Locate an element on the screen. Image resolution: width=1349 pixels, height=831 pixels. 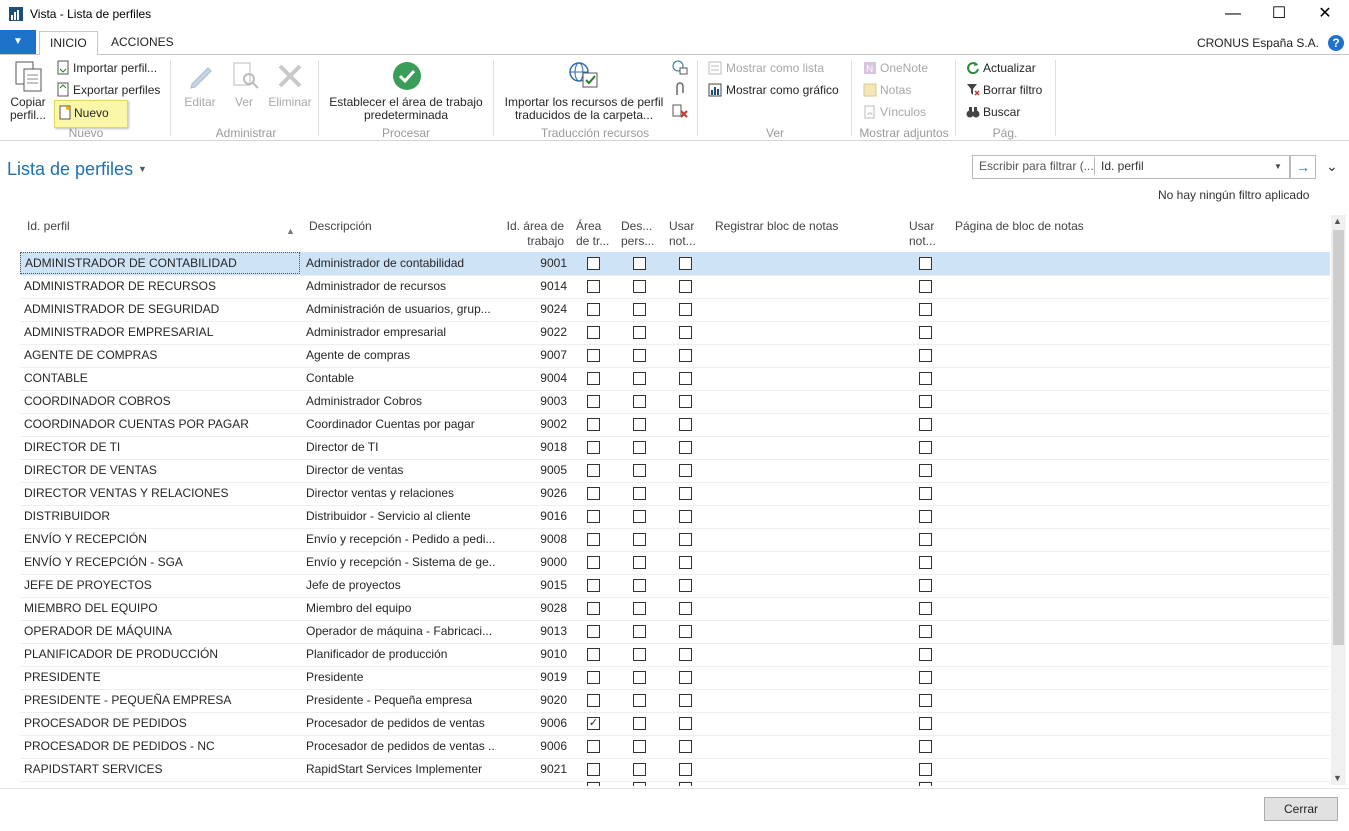
tab-inicio: INICIO is located at coordinates (68, 43).